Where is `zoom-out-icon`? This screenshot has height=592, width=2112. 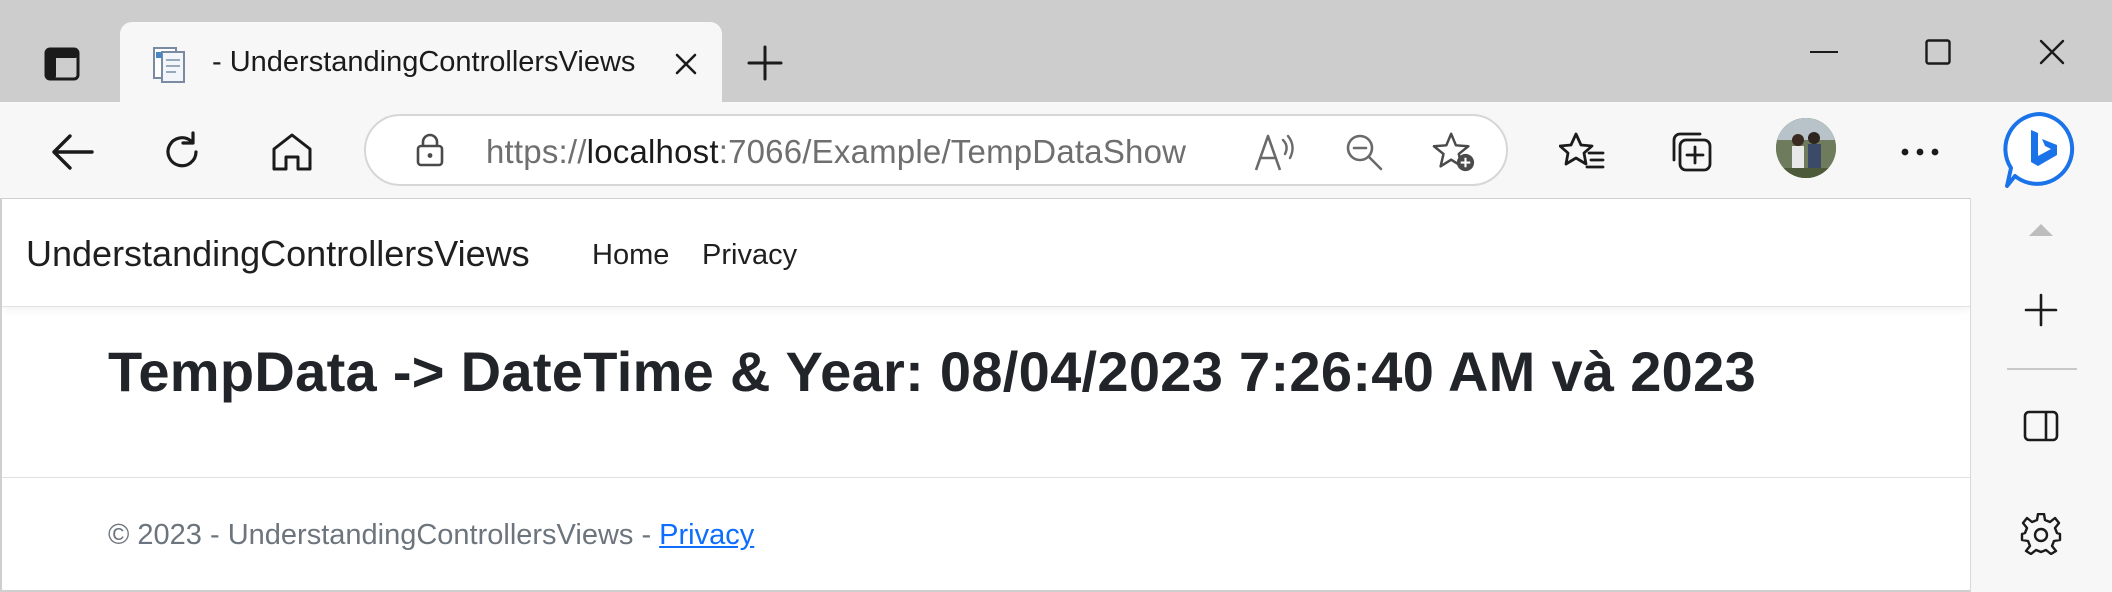 zoom-out-icon is located at coordinates (1364, 152).